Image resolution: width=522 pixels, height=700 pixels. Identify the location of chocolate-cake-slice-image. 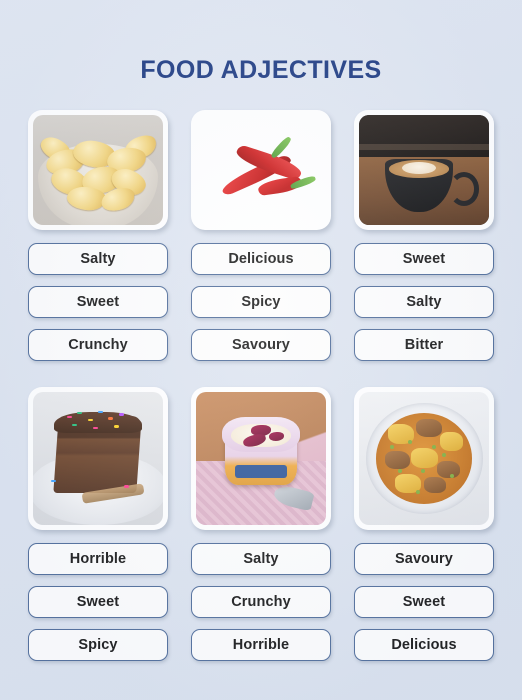
(98, 458).